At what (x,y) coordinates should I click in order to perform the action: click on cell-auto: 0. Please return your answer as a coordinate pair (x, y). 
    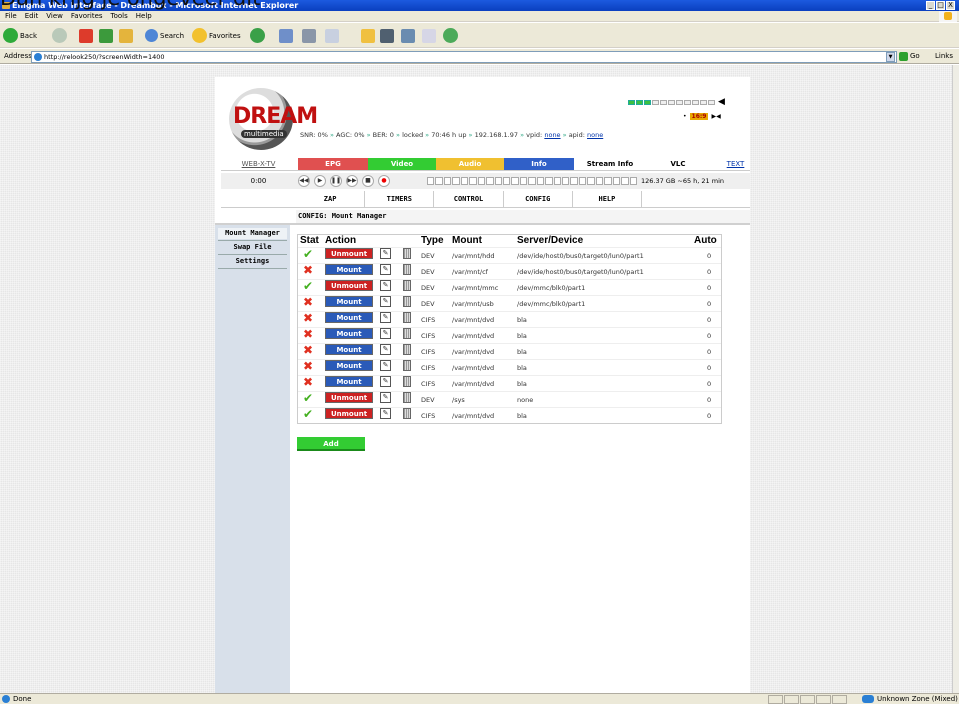
    Looking at the image, I should click on (709, 272).